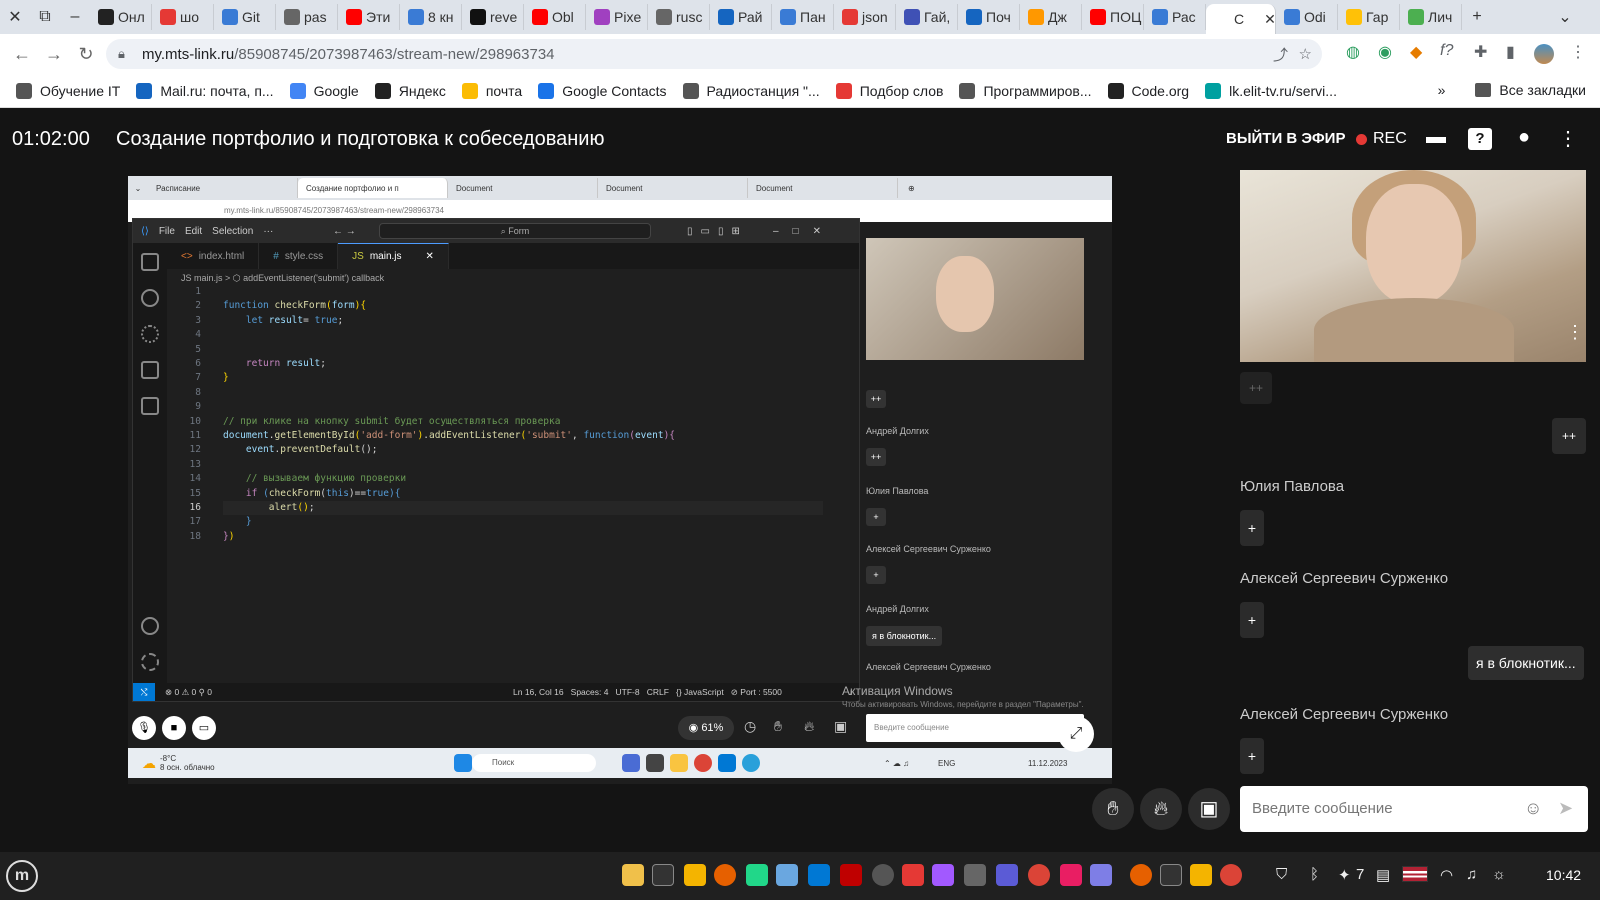  What do you see at coordinates (1307, 17) in the screenshot?
I see `browser-tab: Odi` at bounding box center [1307, 17].